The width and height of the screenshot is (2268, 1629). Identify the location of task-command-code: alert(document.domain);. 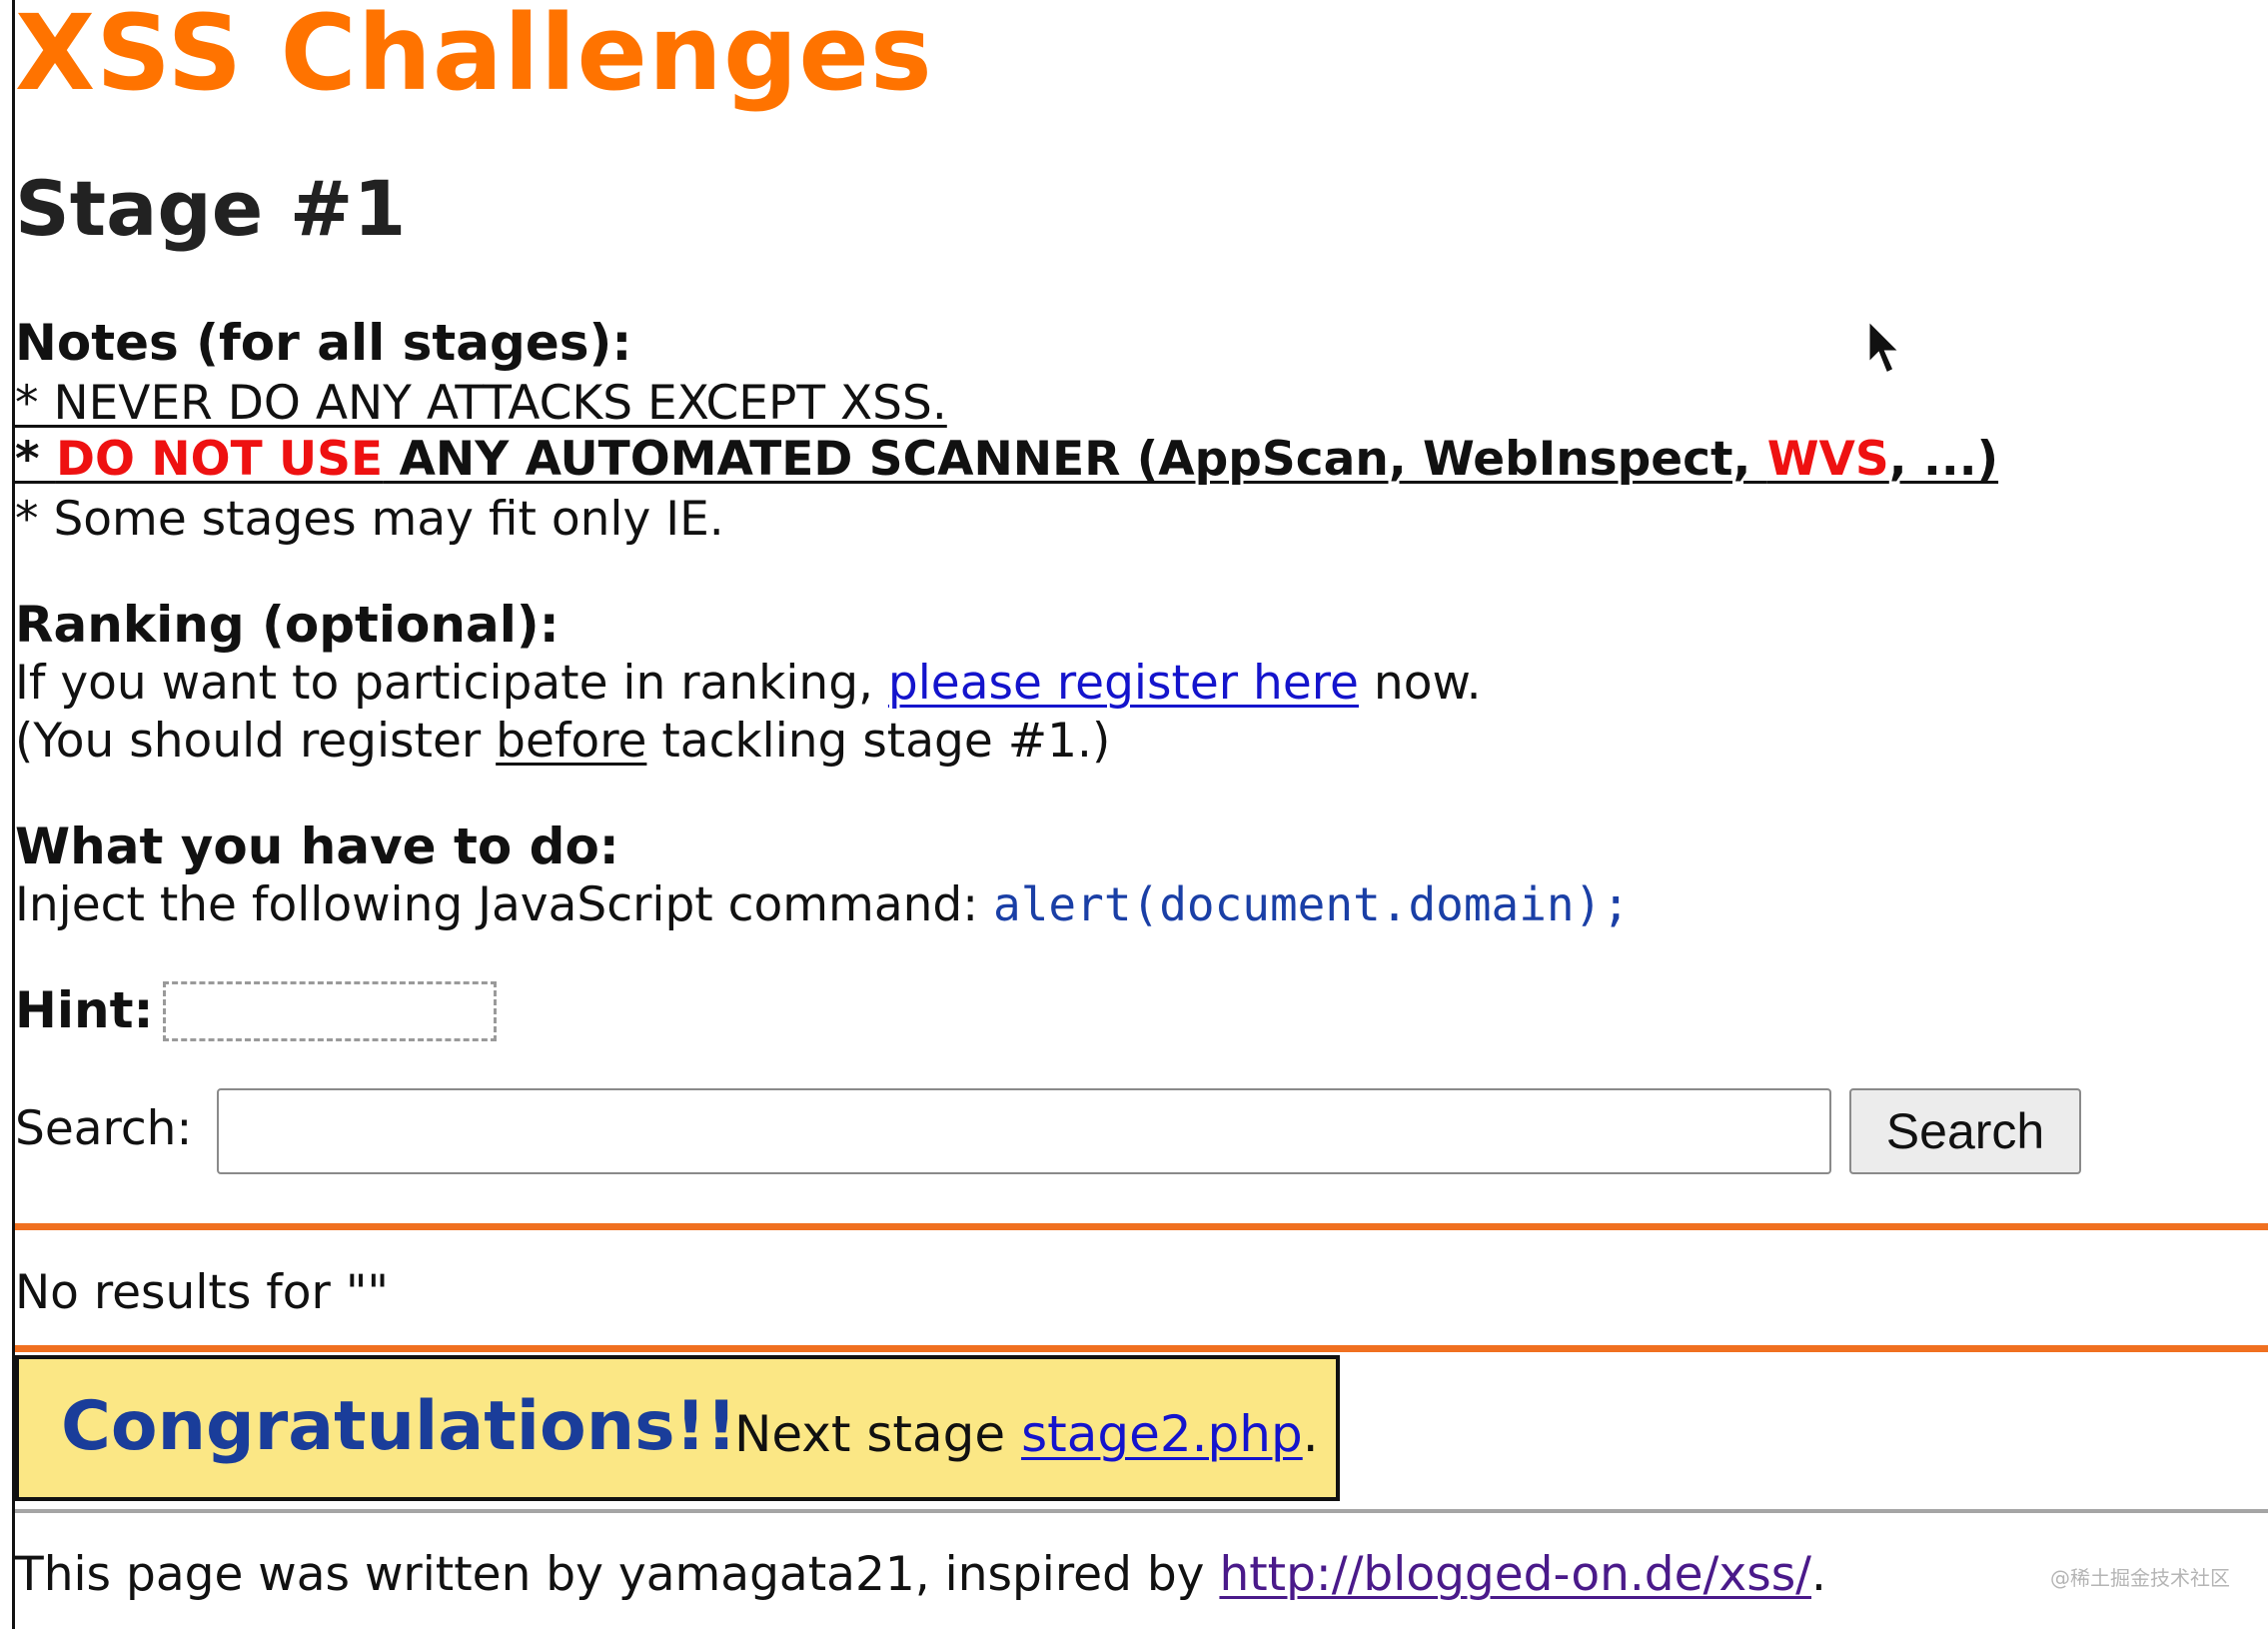
(1312, 904).